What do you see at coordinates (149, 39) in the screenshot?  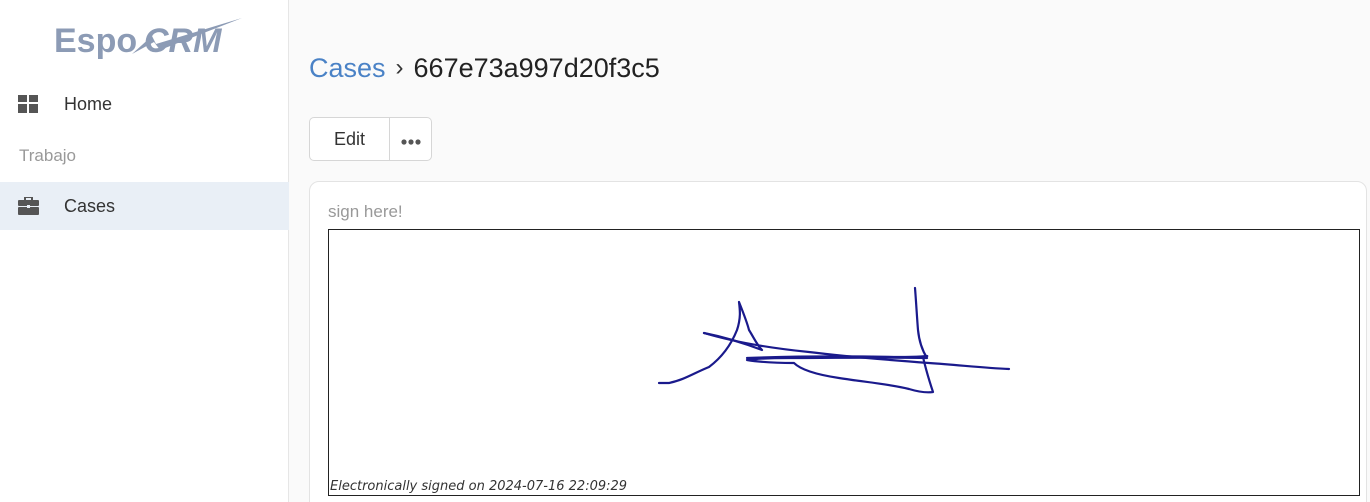 I see `espocrm-logo: Espo CRM` at bounding box center [149, 39].